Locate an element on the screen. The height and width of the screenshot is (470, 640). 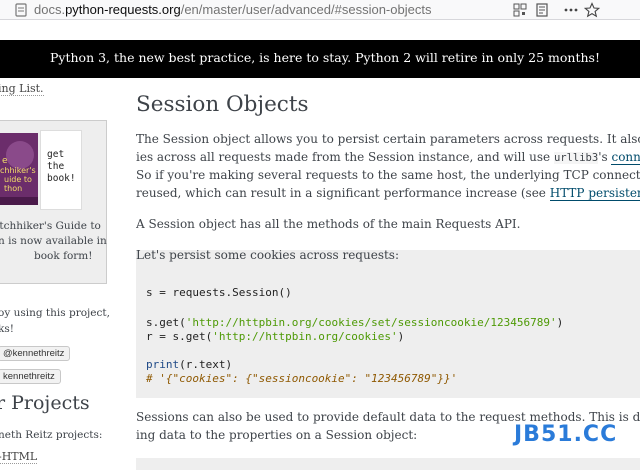
code-line-3-b: ) is located at coordinates (401, 336).